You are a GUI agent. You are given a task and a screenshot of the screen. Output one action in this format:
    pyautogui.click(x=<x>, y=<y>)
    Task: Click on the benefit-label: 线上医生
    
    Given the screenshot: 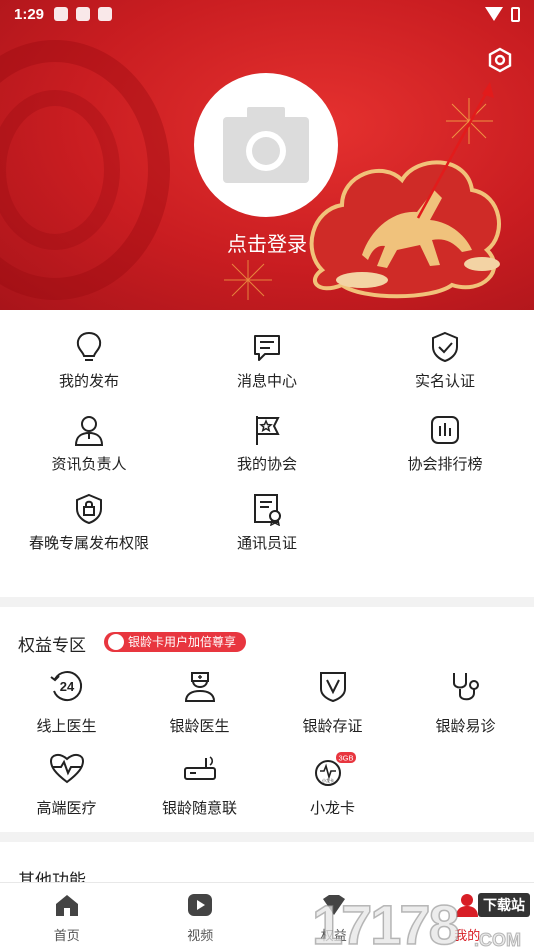 What is the action you would take?
    pyautogui.click(x=66, y=726)
    